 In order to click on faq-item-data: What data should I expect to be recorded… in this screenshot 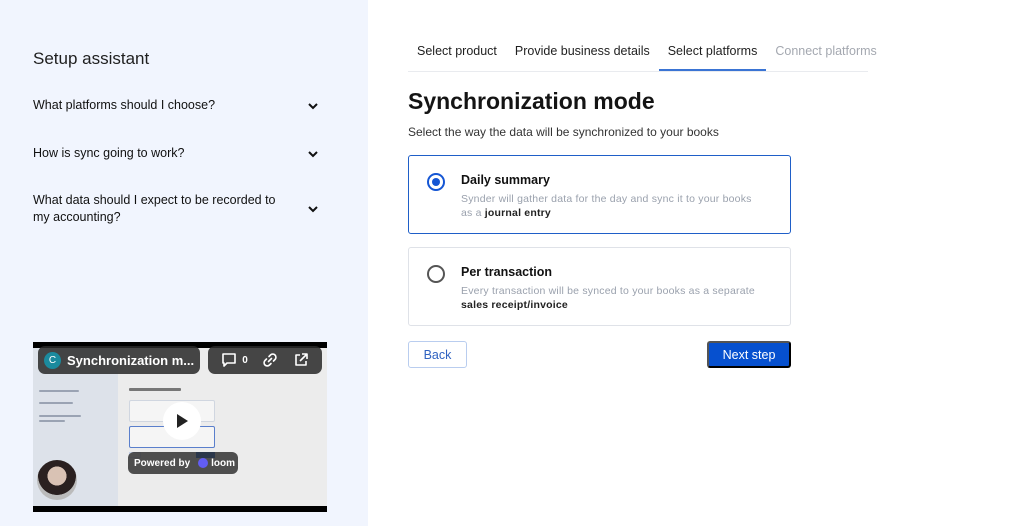, I will do `click(178, 209)`.